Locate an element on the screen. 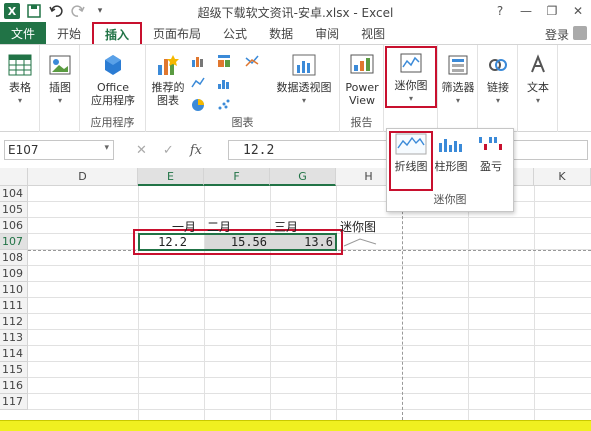 This screenshot has height=431, width=591. table-button: 表格 ▾ is located at coordinates (20, 79).